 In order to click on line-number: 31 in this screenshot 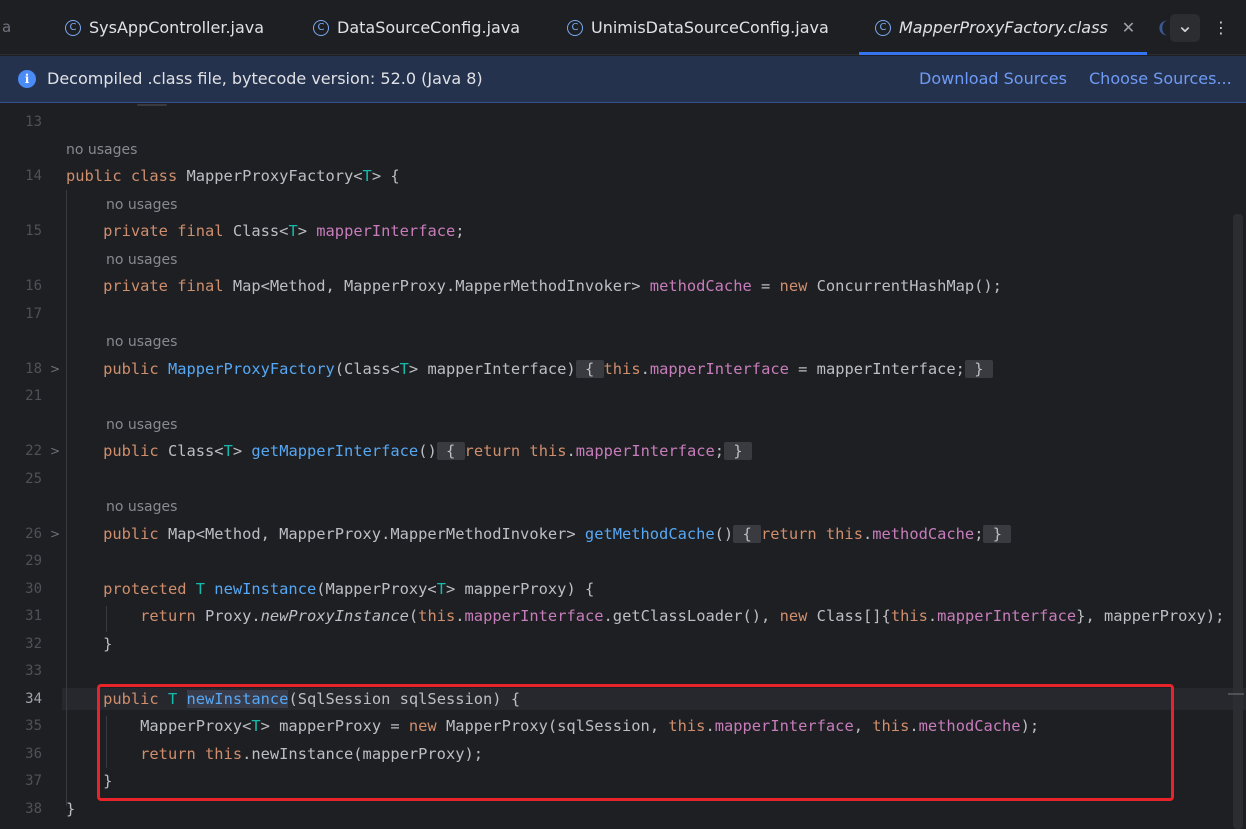, I will do `click(33, 616)`.